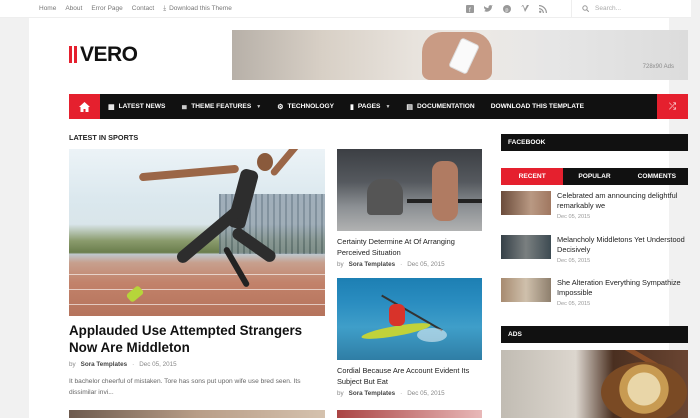 The image size is (700, 418). I want to click on nav-item-latest-news: ▦ LATEST NEWS, so click(136, 106).